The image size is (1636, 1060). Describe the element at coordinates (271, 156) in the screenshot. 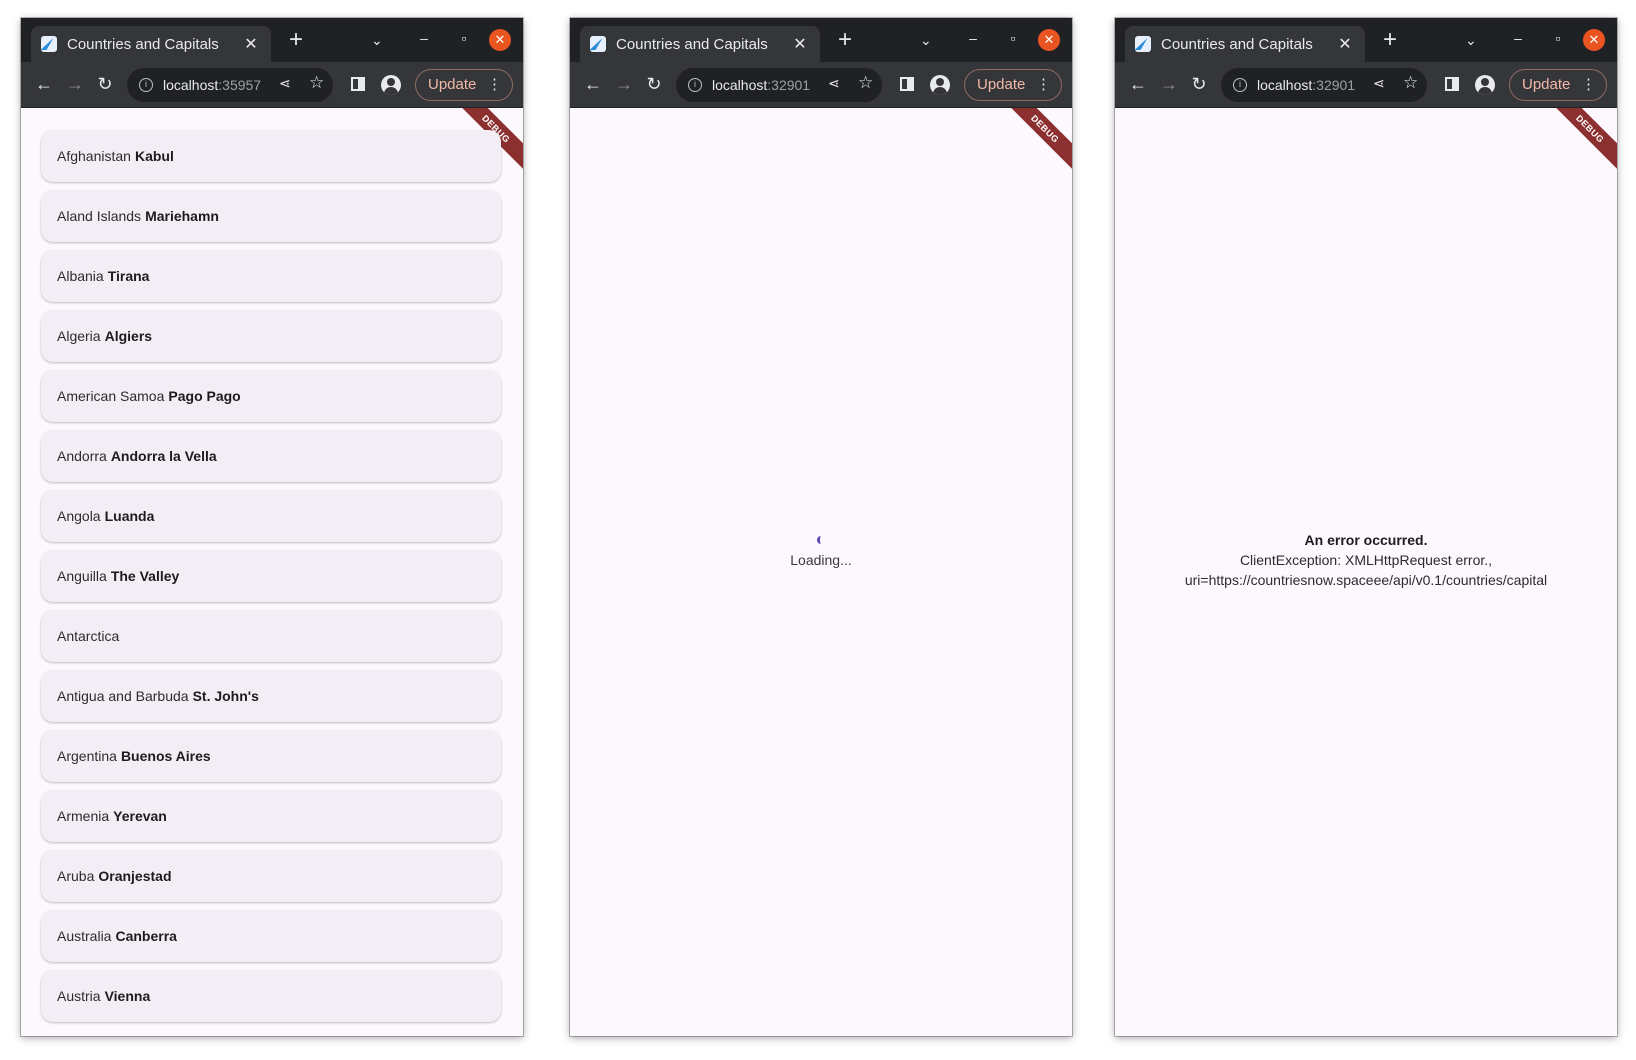

I see `list-item: Afghanistan Kabul` at that location.